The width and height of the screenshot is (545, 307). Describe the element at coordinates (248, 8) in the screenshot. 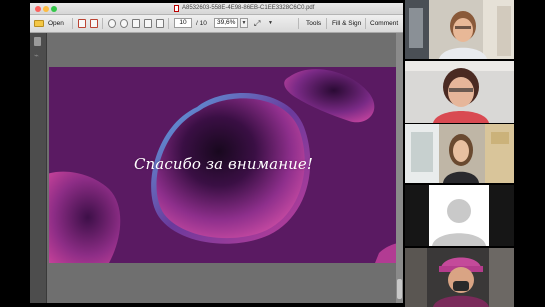

I see `document-title: A8532603-558E-4E98-86EB-C1EE3328C6C0.pdf` at that location.